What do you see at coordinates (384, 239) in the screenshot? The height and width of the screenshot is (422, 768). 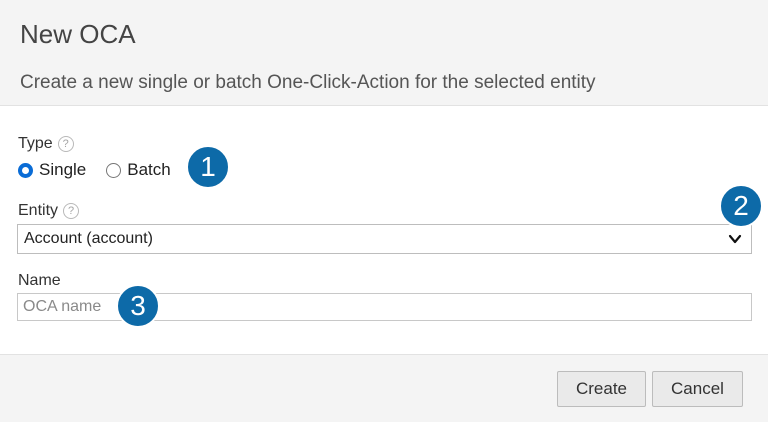 I see `entity-select: Account (account)` at bounding box center [384, 239].